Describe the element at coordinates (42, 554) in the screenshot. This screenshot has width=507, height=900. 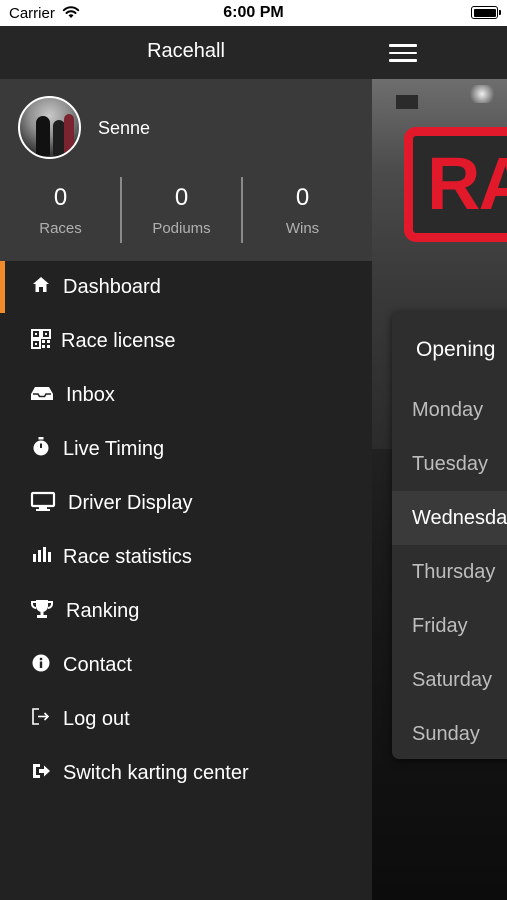
I see `bar-chart-icon` at that location.